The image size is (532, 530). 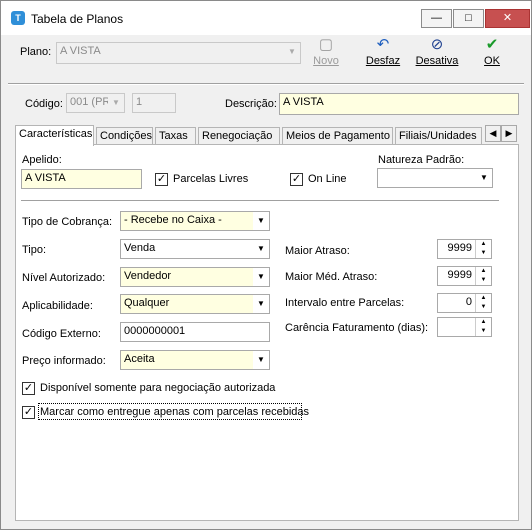 What do you see at coordinates (492, 61) in the screenshot?
I see `ok-button-label: OK` at bounding box center [492, 61].